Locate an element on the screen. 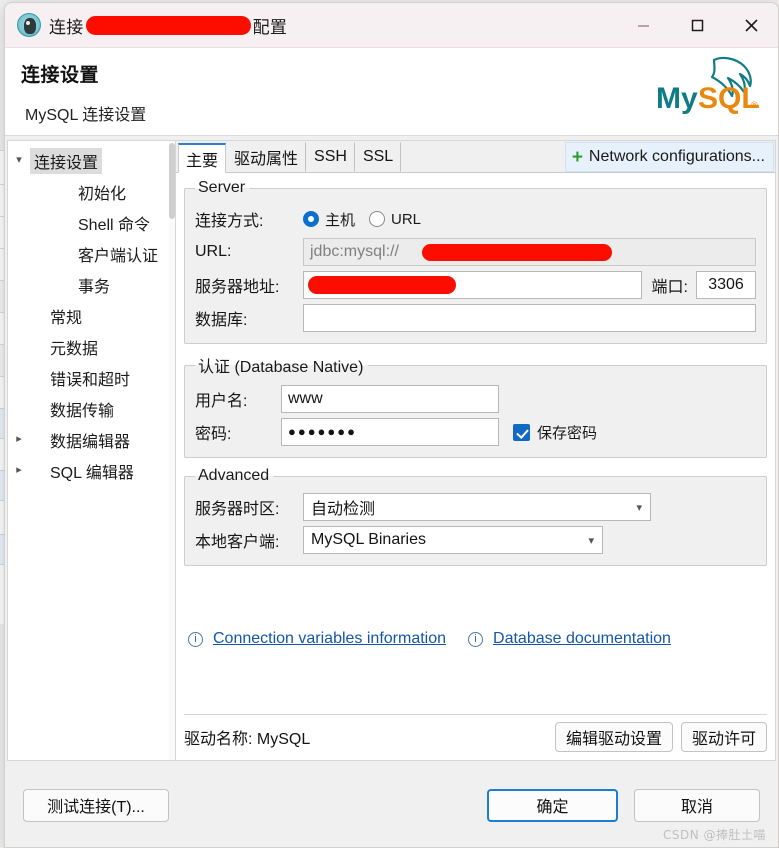  local-client-select: MySQL Binaries ▾ is located at coordinates (453, 540).